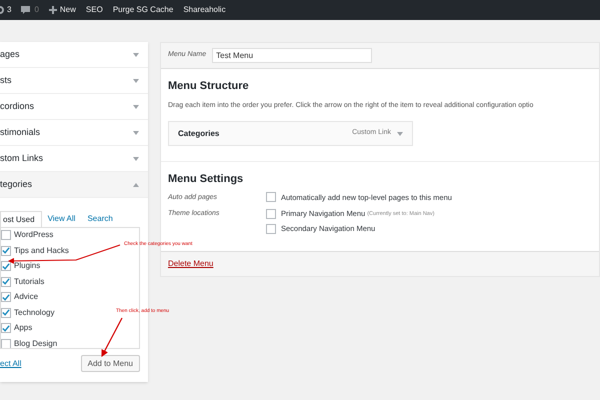 The image size is (600, 400). Describe the element at coordinates (34, 235) in the screenshot. I see `category-label: WordPress` at that location.